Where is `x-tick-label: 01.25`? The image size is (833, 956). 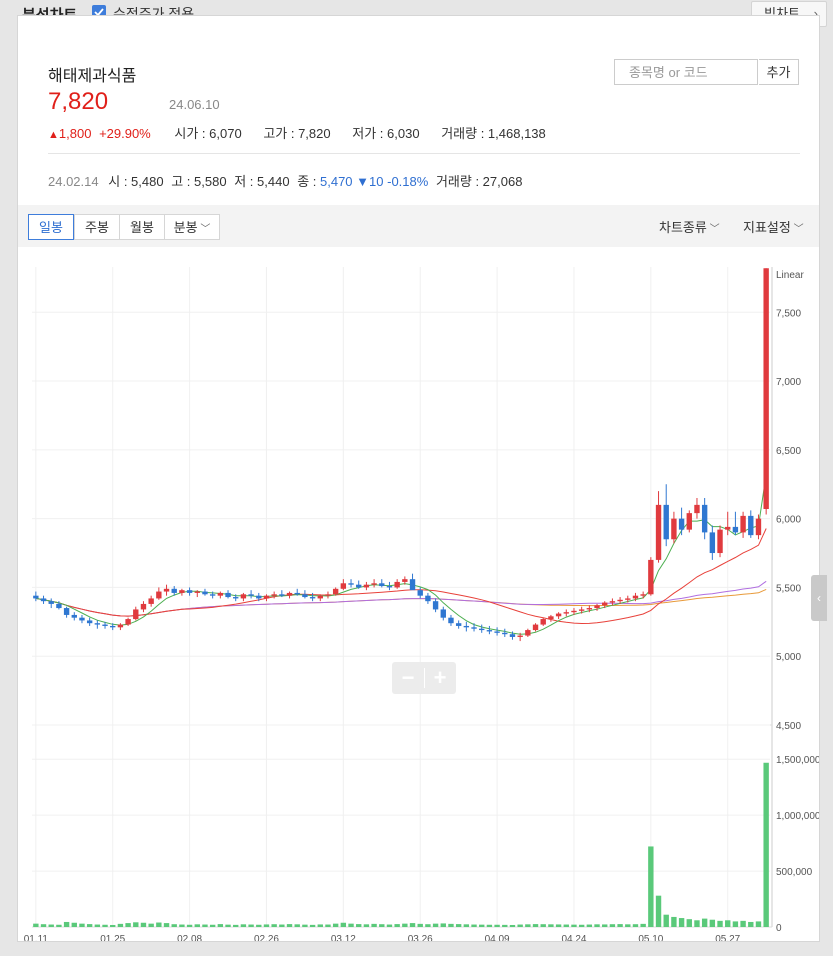
x-tick-label: 01.25 is located at coordinates (112, 937).